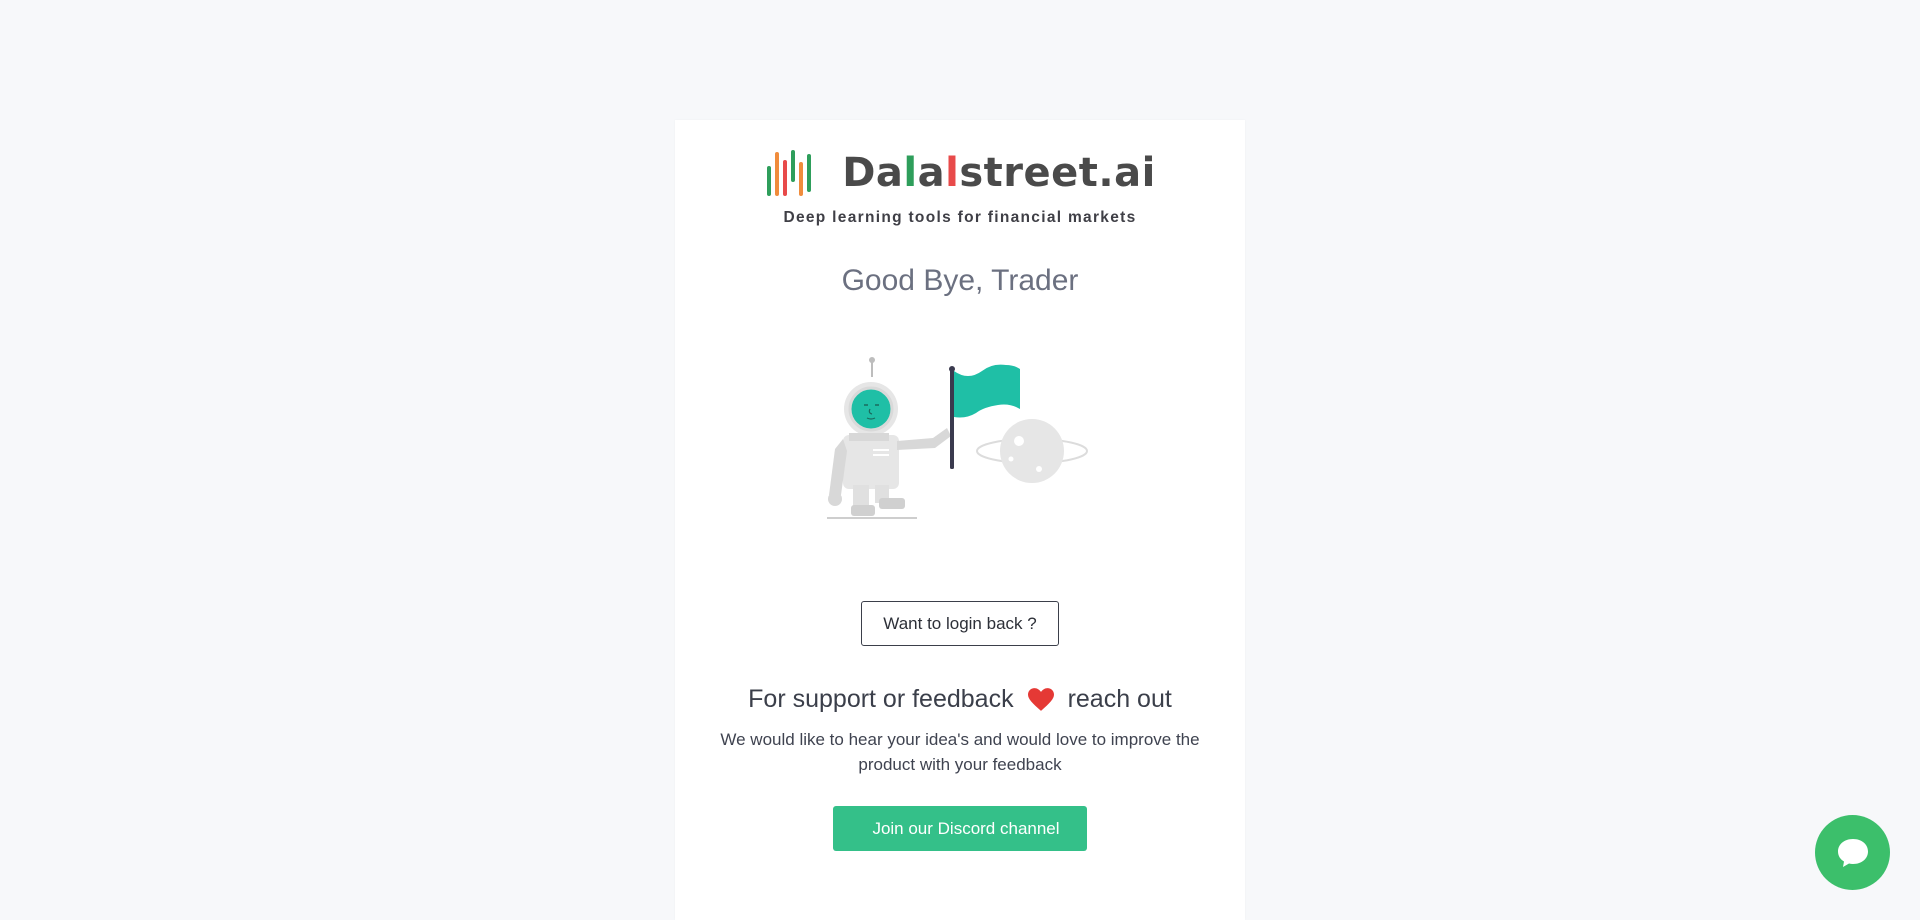  What do you see at coordinates (960, 623) in the screenshot?
I see `login-back-button: Want to login back ?` at bounding box center [960, 623].